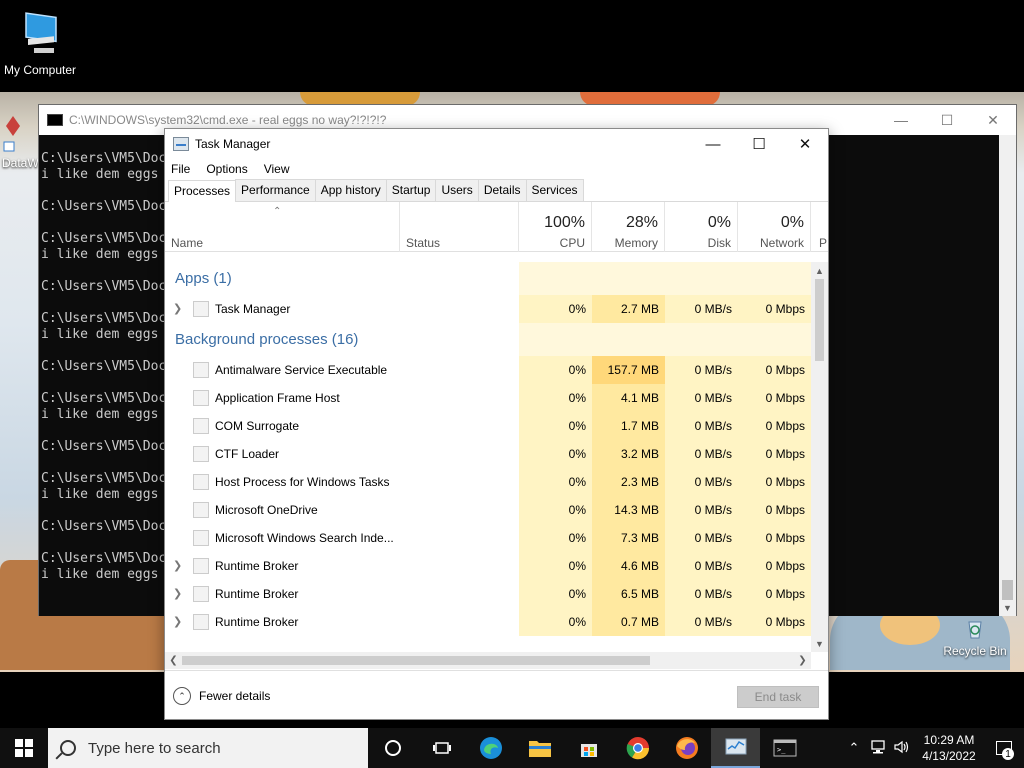 This screenshot has width=1024, height=768. I want to click on task-view-icon, so click(441, 748).